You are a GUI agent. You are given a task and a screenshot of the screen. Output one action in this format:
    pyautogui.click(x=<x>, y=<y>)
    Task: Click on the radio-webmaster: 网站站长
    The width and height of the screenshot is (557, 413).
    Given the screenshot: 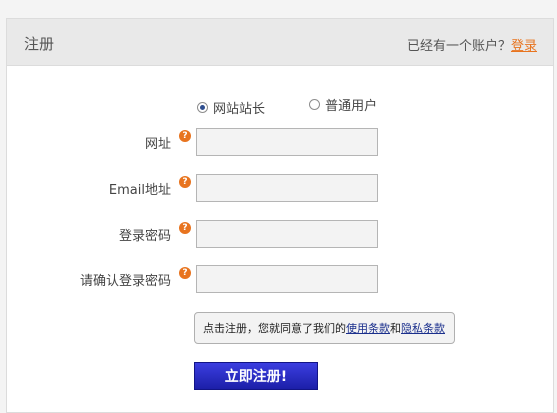 What is the action you would take?
    pyautogui.click(x=231, y=107)
    